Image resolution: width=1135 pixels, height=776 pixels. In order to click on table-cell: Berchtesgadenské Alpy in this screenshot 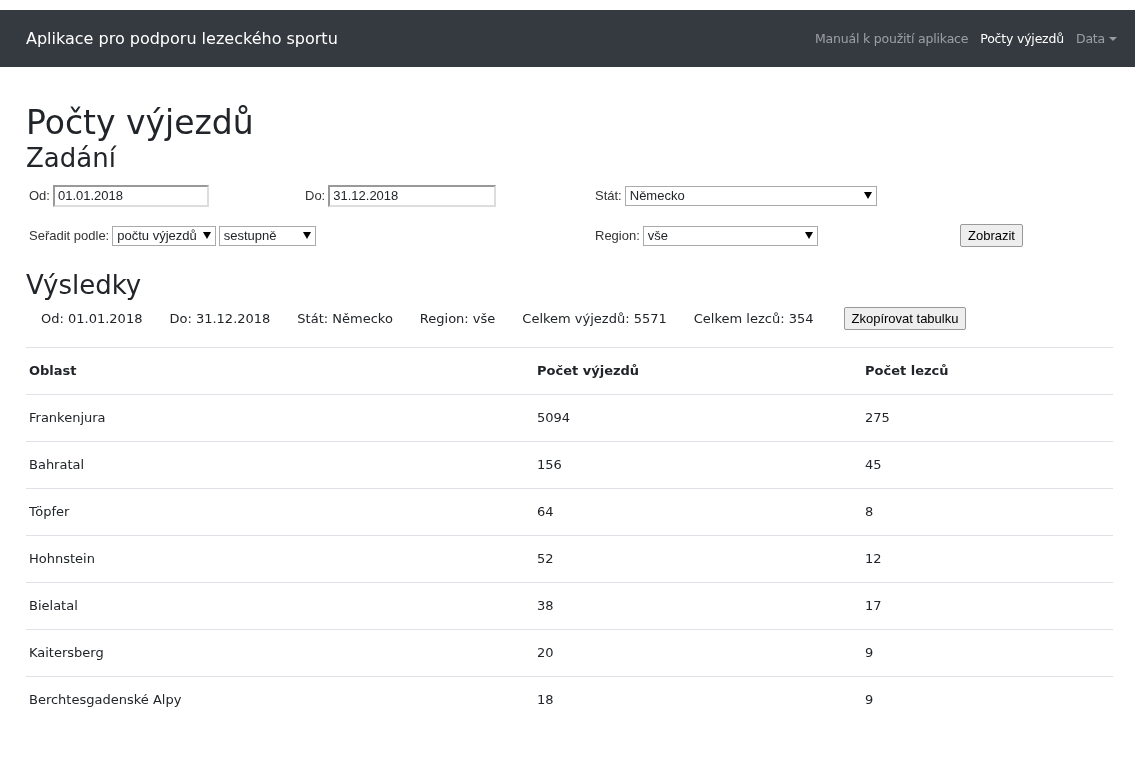, I will do `click(105, 700)`.